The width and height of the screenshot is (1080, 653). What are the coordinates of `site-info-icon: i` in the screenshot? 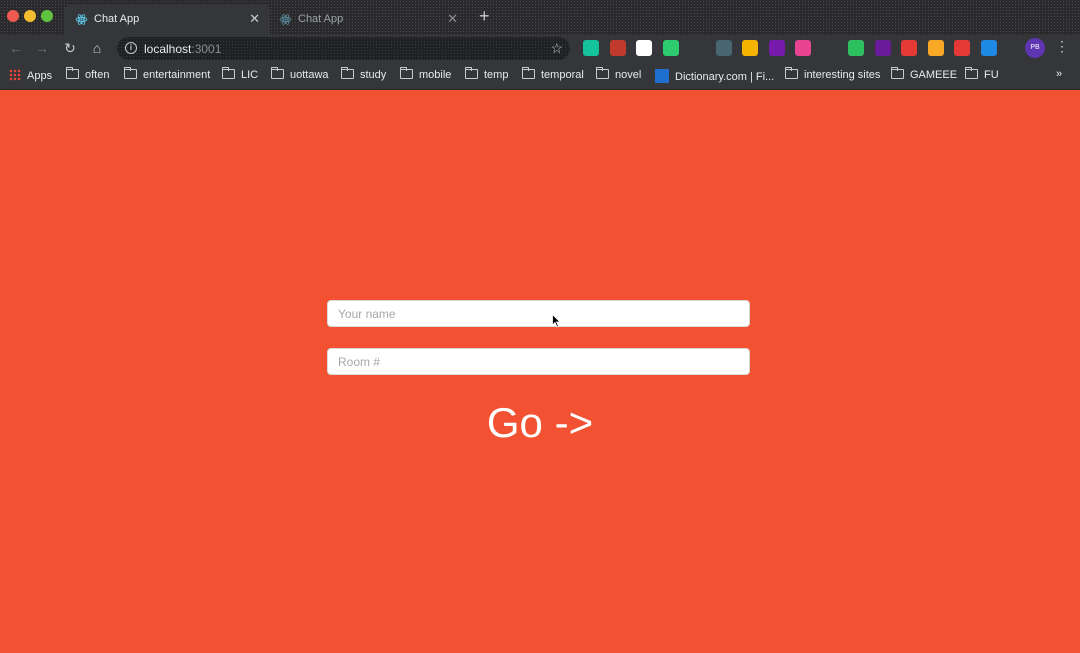 It's located at (131, 48).